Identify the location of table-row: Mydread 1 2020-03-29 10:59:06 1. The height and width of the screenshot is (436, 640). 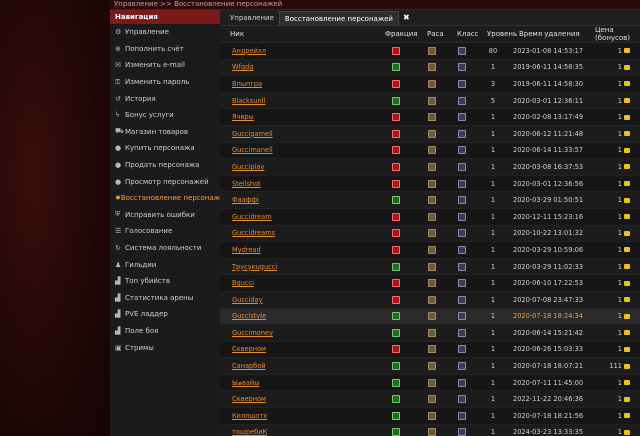
(430, 250).